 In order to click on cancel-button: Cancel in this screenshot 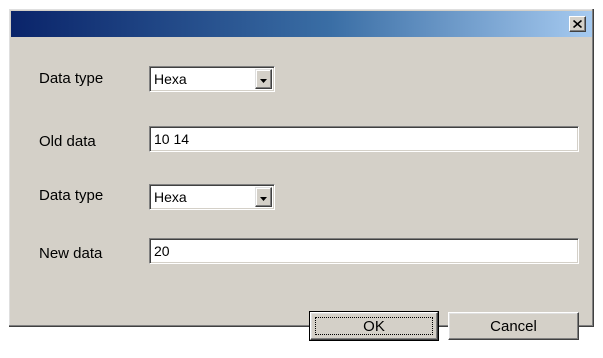, I will do `click(513, 326)`.